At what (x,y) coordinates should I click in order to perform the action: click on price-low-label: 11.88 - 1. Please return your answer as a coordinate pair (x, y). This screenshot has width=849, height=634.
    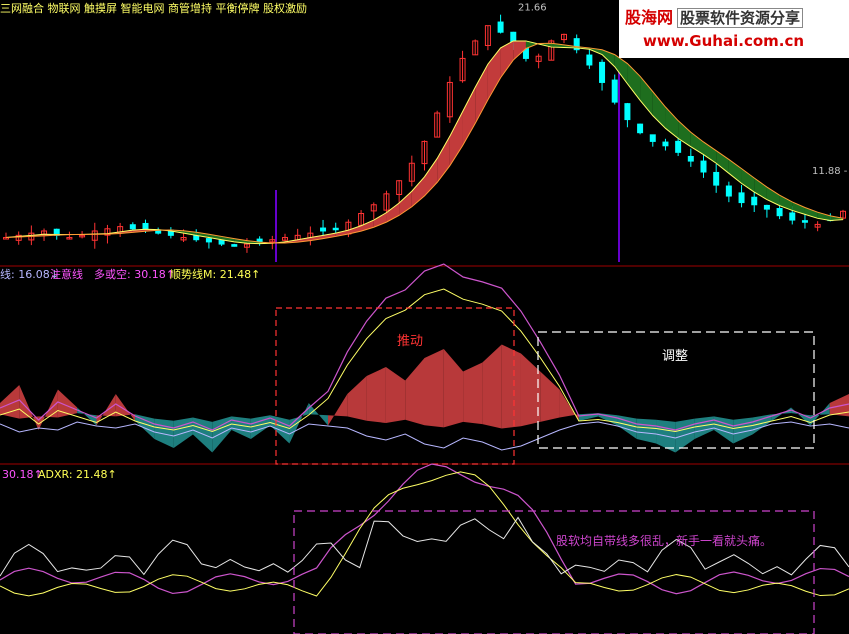
    Looking at the image, I should click on (830, 171).